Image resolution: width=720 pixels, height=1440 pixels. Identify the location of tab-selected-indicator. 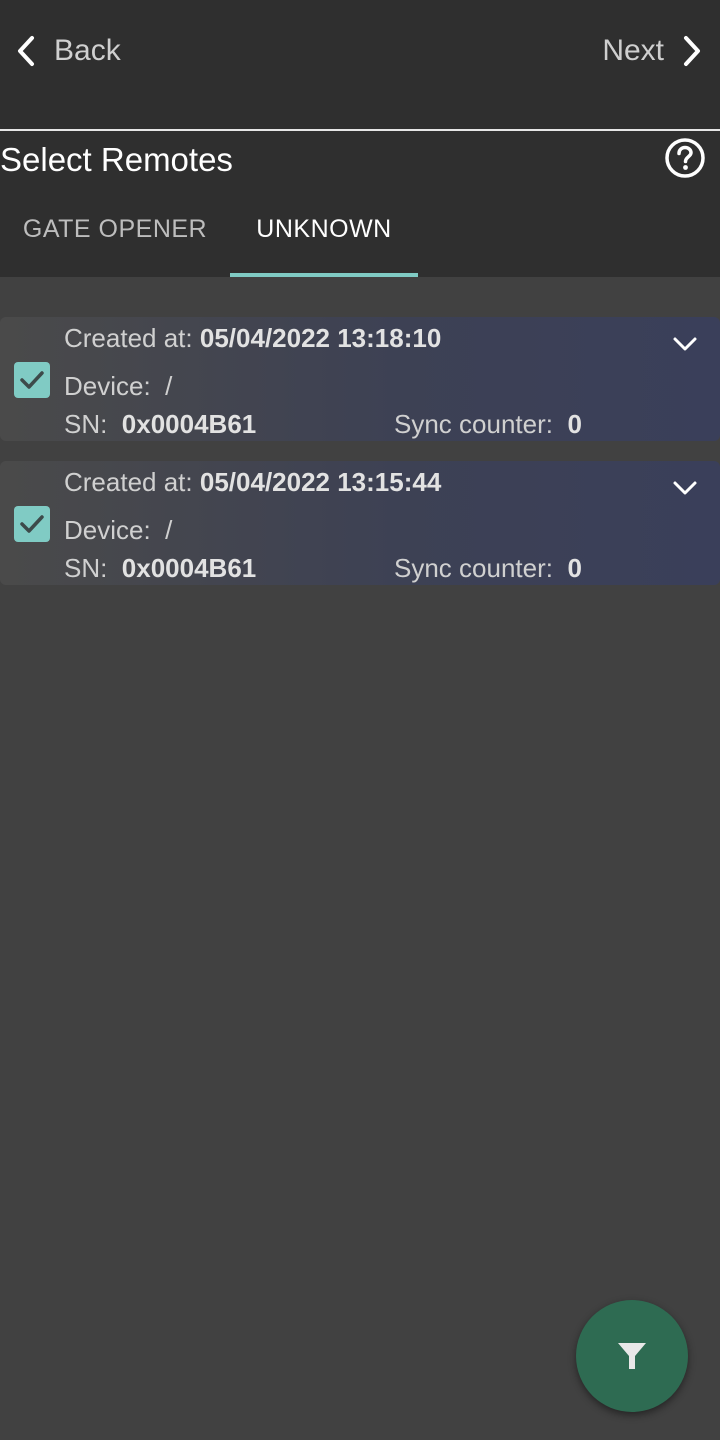
(324, 275).